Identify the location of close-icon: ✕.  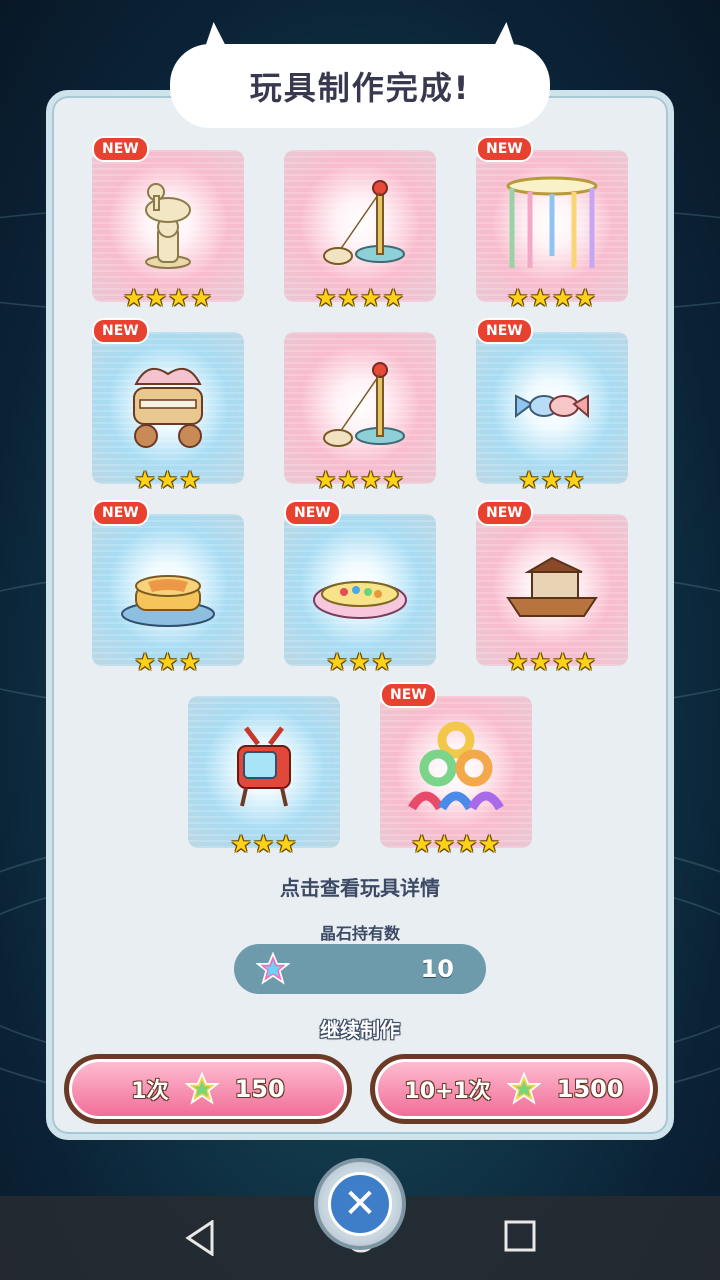
(360, 1204).